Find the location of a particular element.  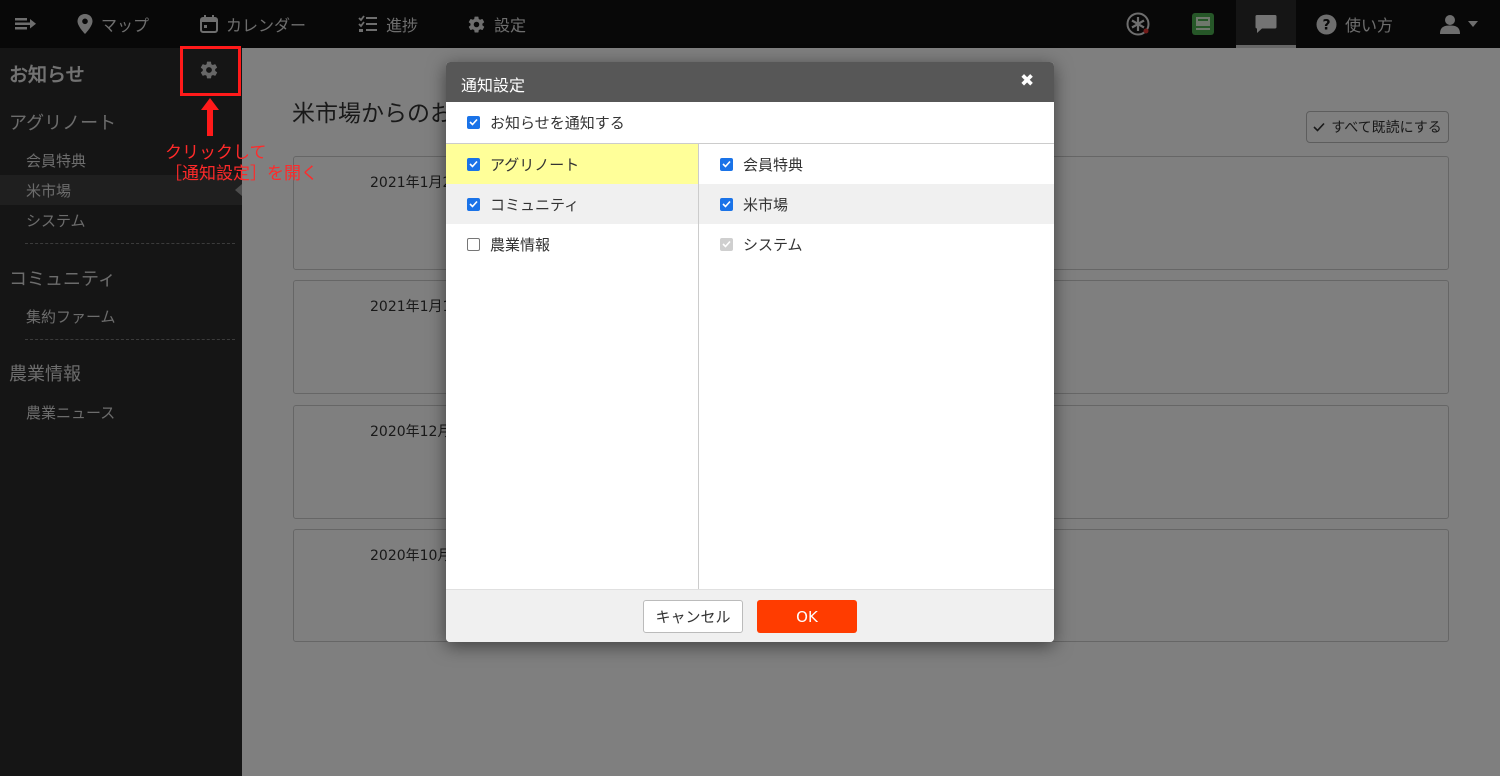

dialog-header: 通知設定 ✖ is located at coordinates (750, 82).